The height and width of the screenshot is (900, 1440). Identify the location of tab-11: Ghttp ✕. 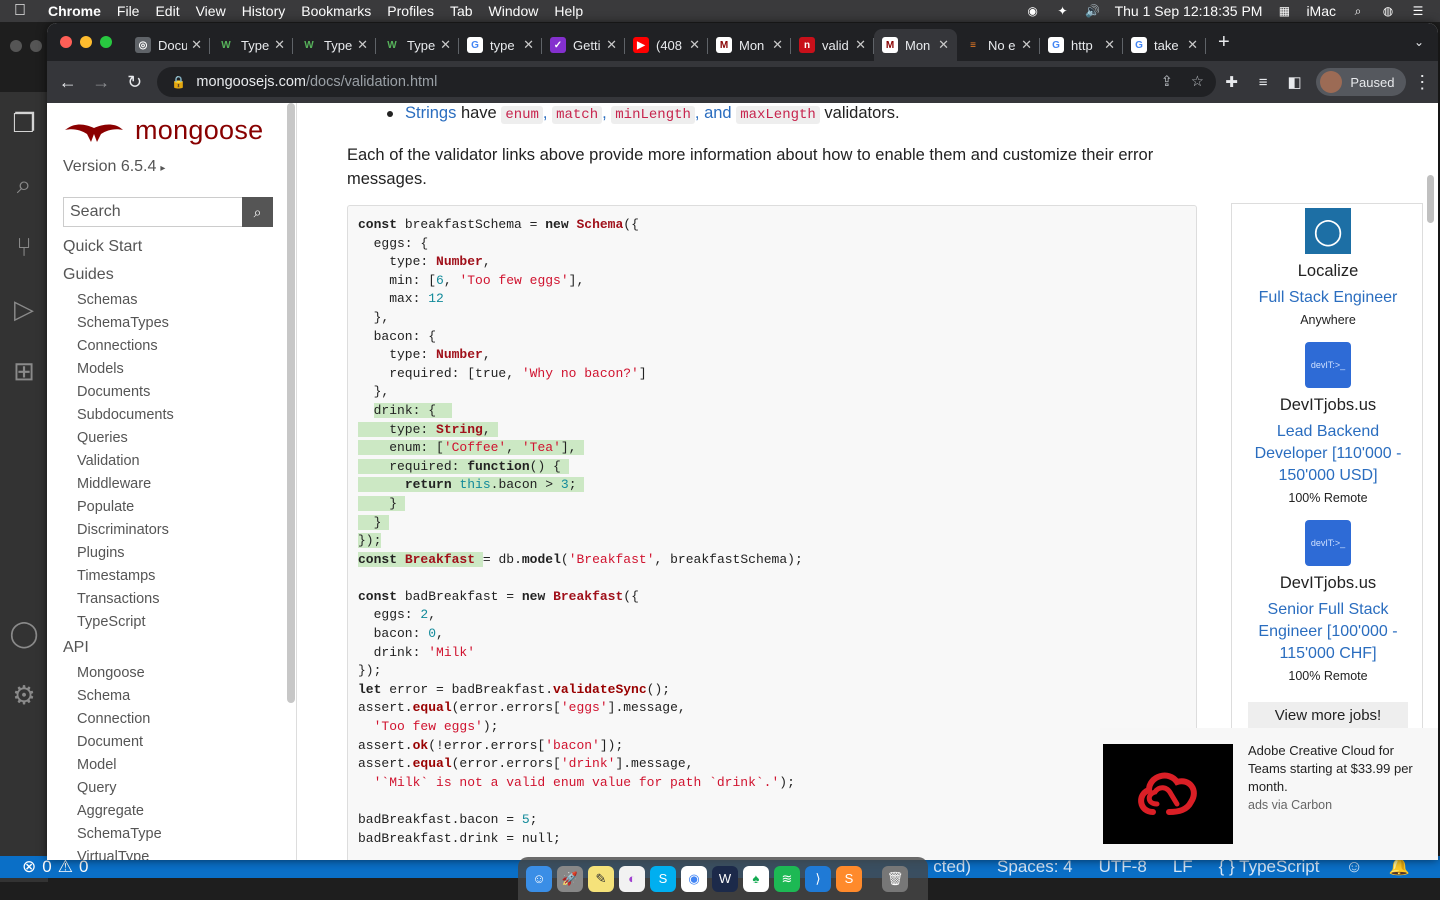
(1081, 45).